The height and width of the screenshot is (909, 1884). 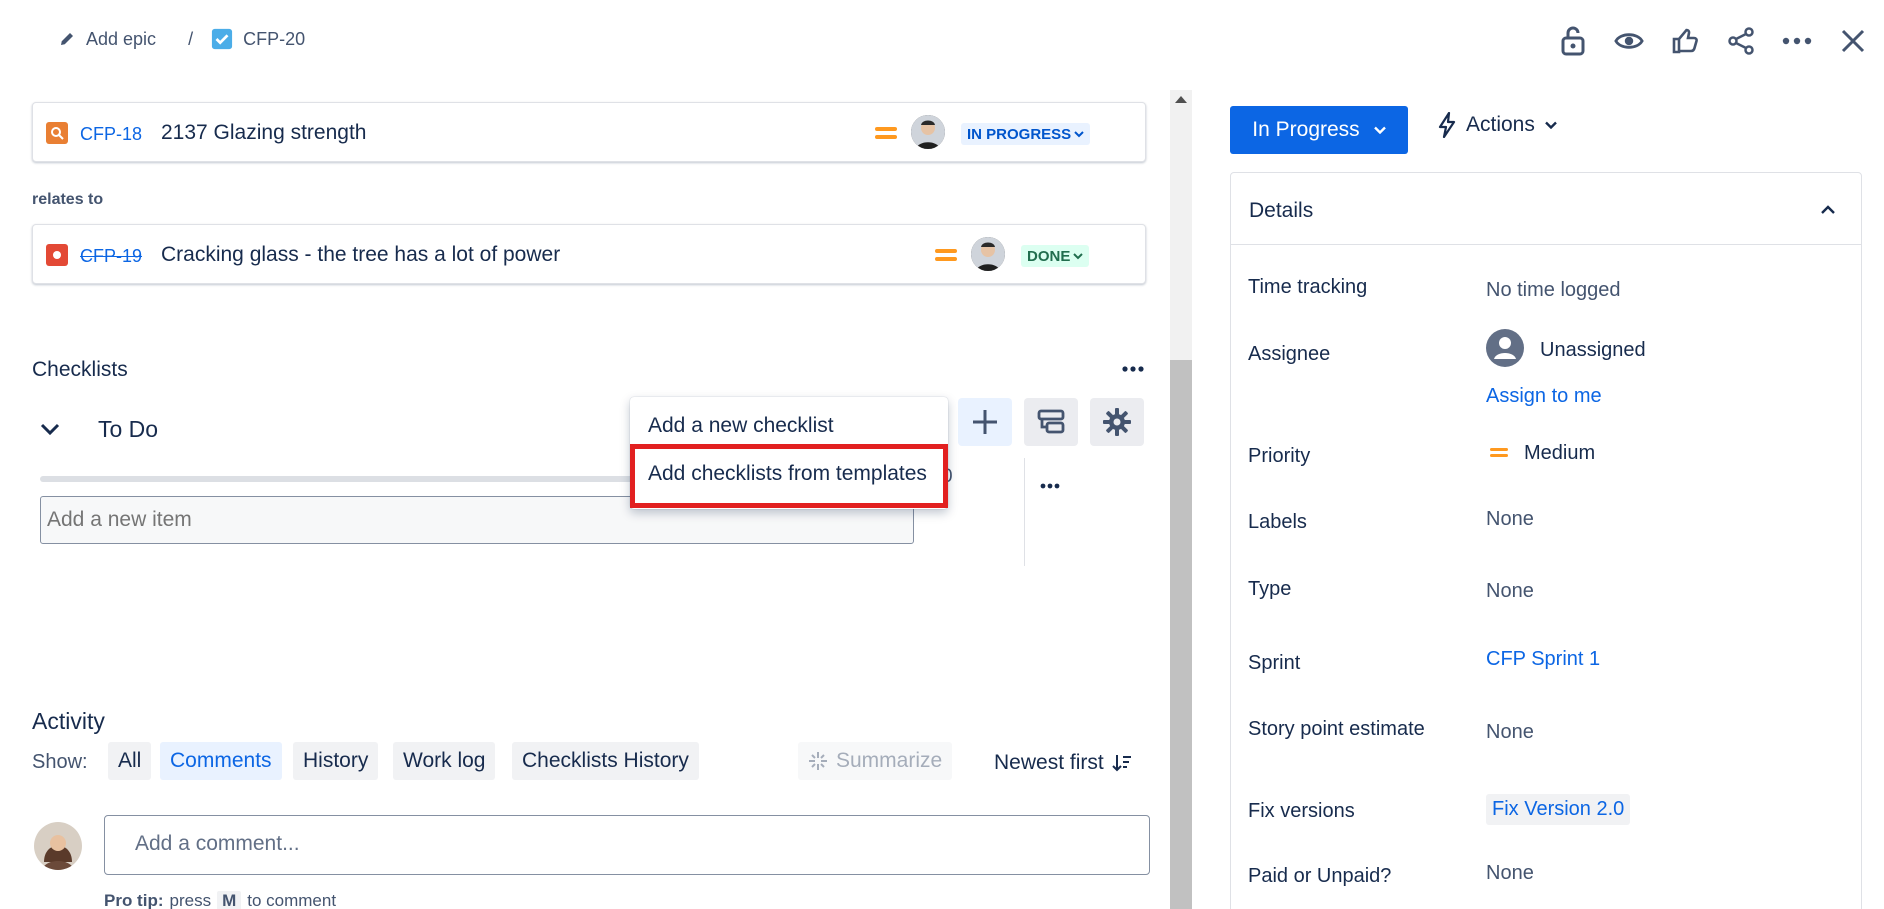 What do you see at coordinates (57, 133) in the screenshot?
I see `search-icon` at bounding box center [57, 133].